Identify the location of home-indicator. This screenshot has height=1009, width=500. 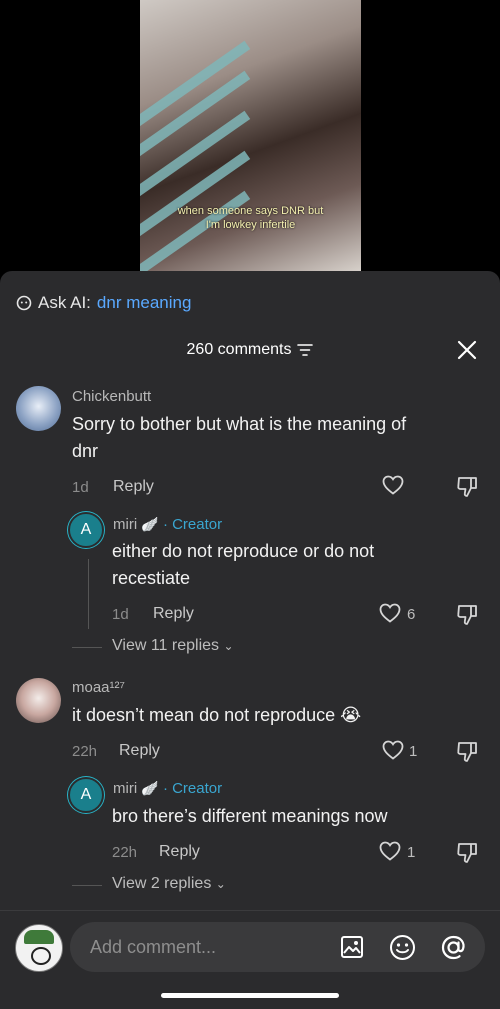
(250, 995).